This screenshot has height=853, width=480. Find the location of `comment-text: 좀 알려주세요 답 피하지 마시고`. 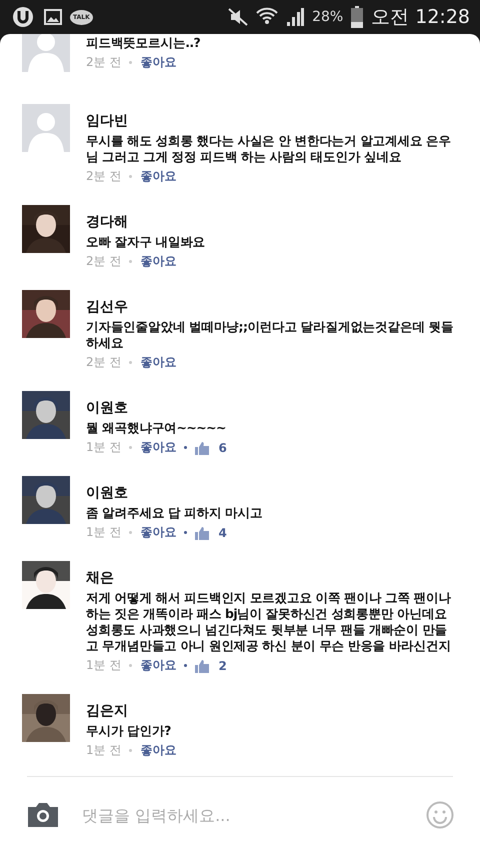

comment-text: 좀 알려주세요 답 피하지 마시고 is located at coordinates (175, 513).